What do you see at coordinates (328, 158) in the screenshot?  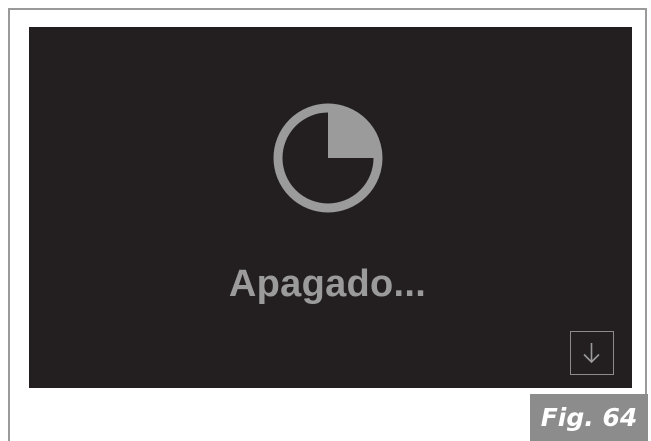 I see `pie-timer-icon` at bounding box center [328, 158].